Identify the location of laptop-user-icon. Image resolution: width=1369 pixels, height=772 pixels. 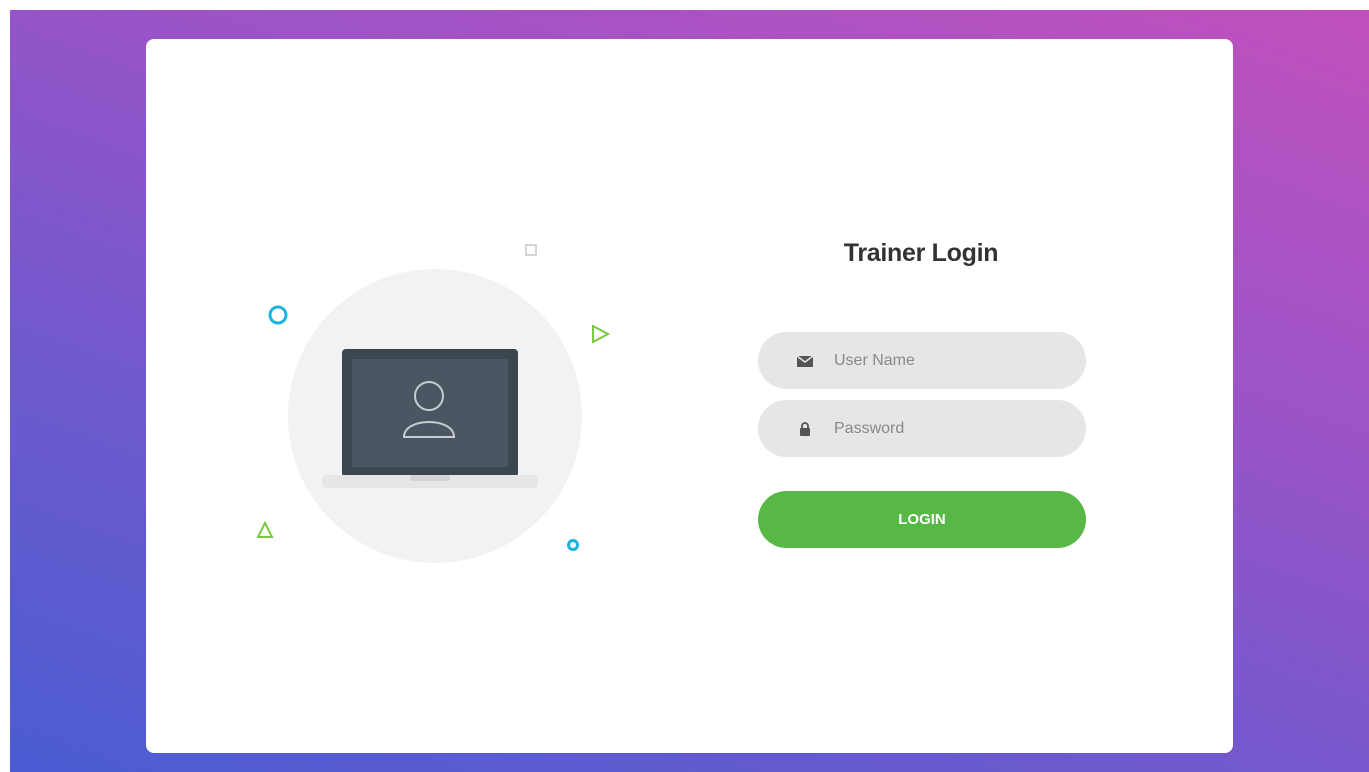
(430, 418).